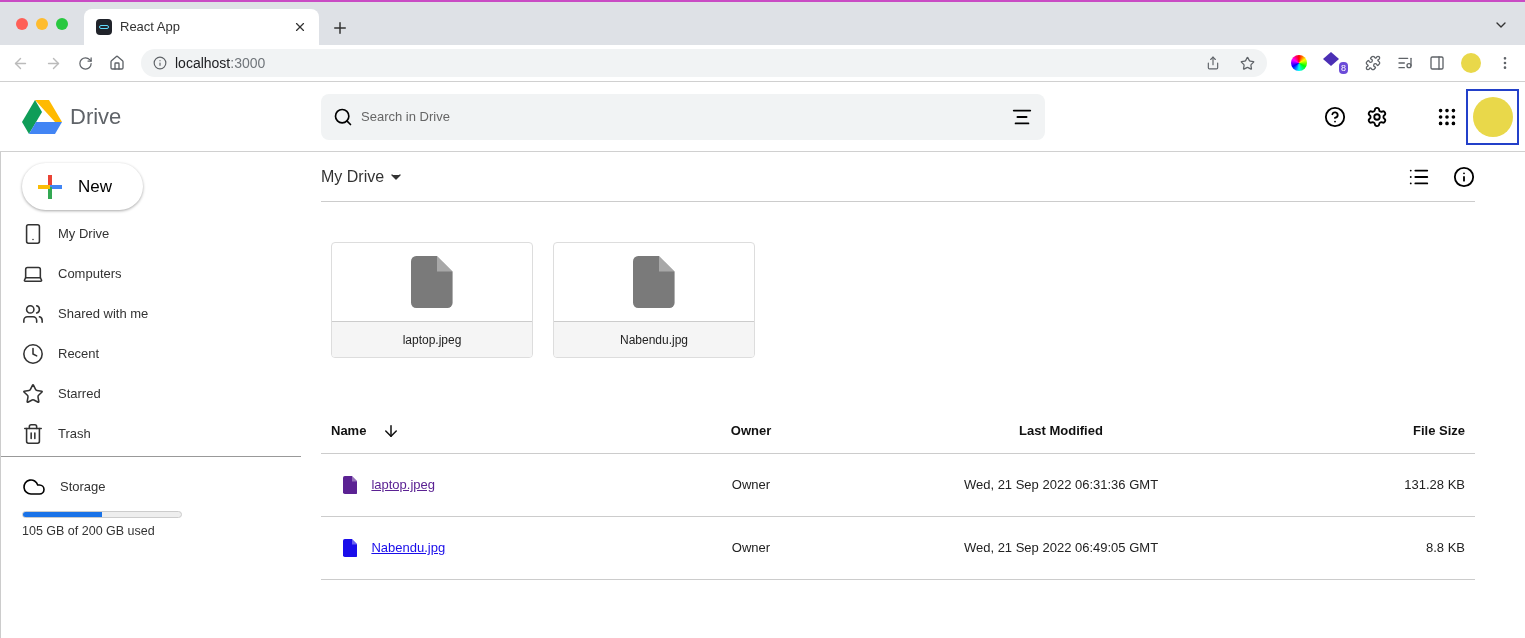 The image size is (1525, 638). Describe the element at coordinates (1377, 116) in the screenshot. I see `settings-icon` at that location.